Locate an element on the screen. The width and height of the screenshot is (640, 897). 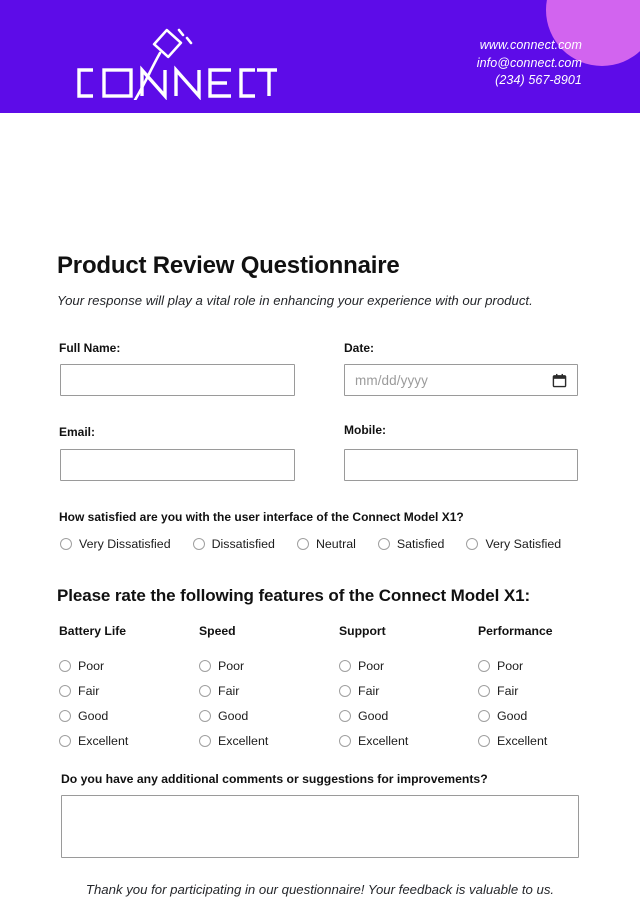
contact-website: www.connect.com is located at coordinates (529, 46).